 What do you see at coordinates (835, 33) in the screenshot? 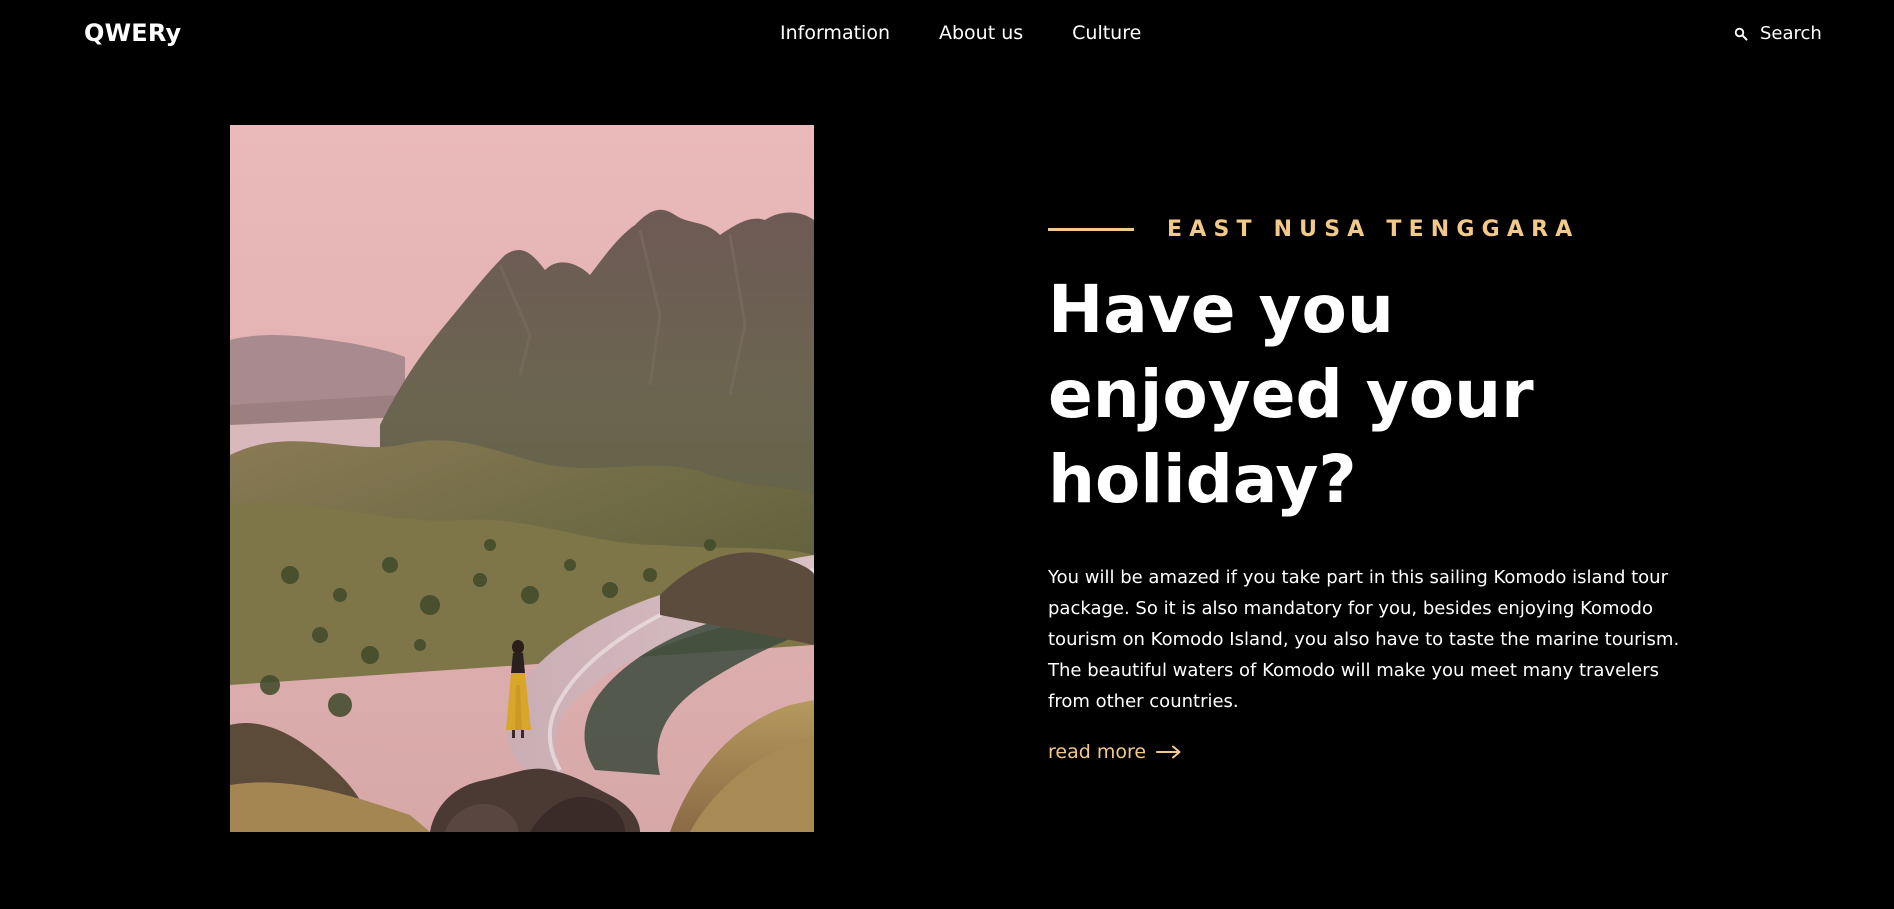
I see `nav-item-information: Information` at bounding box center [835, 33].